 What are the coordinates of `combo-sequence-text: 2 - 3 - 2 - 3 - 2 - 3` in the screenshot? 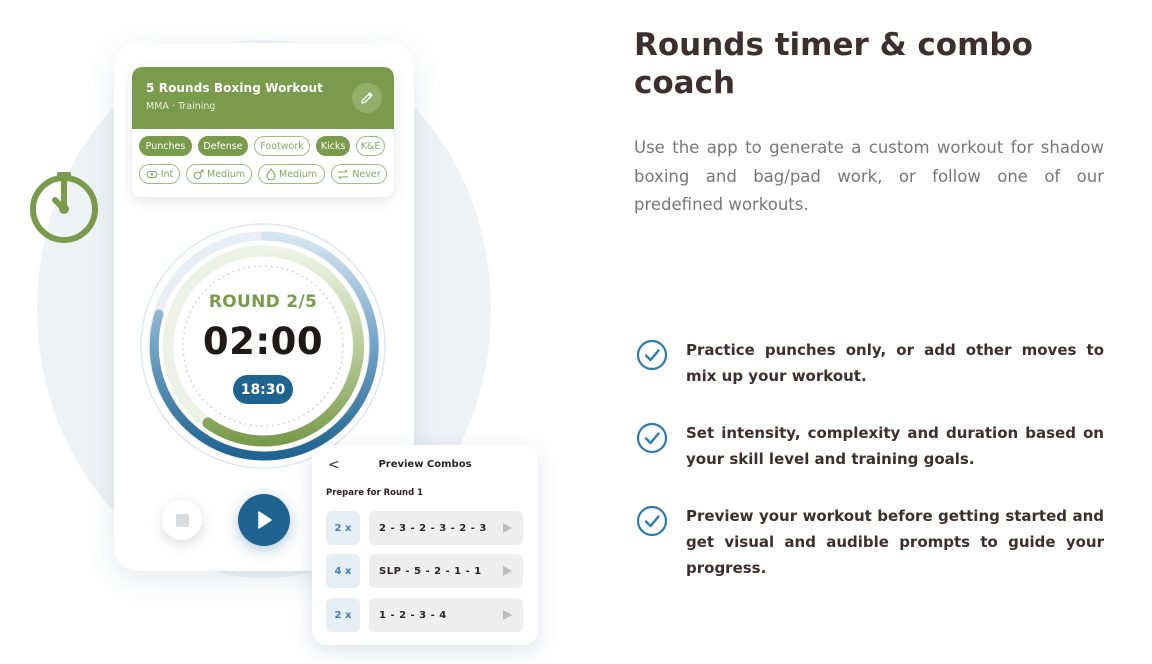 It's located at (433, 528).